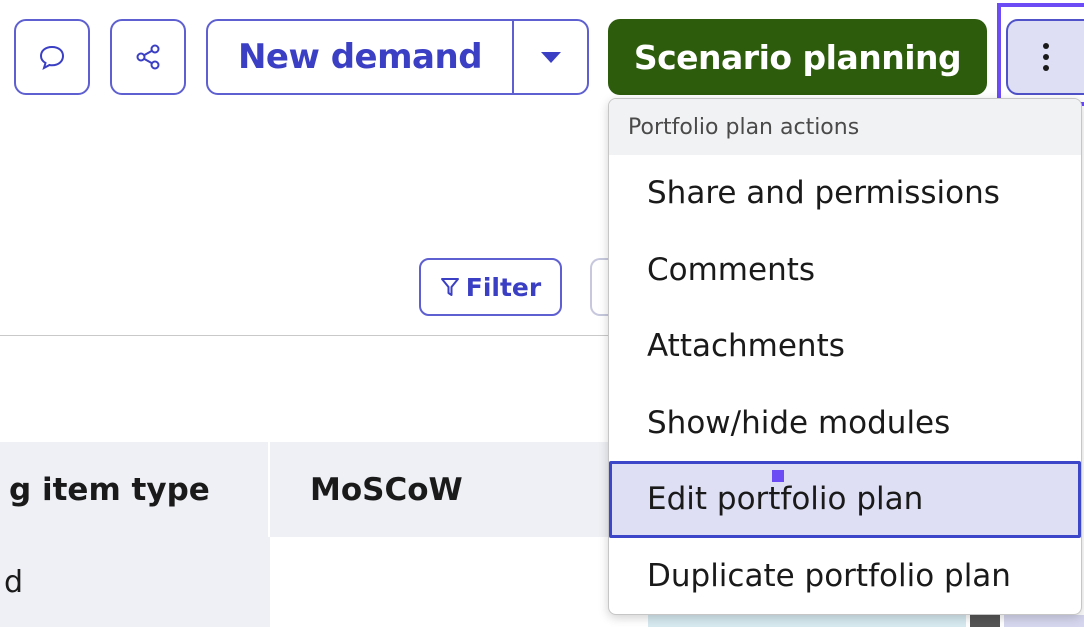  Describe the element at coordinates (845, 346) in the screenshot. I see `menu-item-attachments: Attachments` at that location.